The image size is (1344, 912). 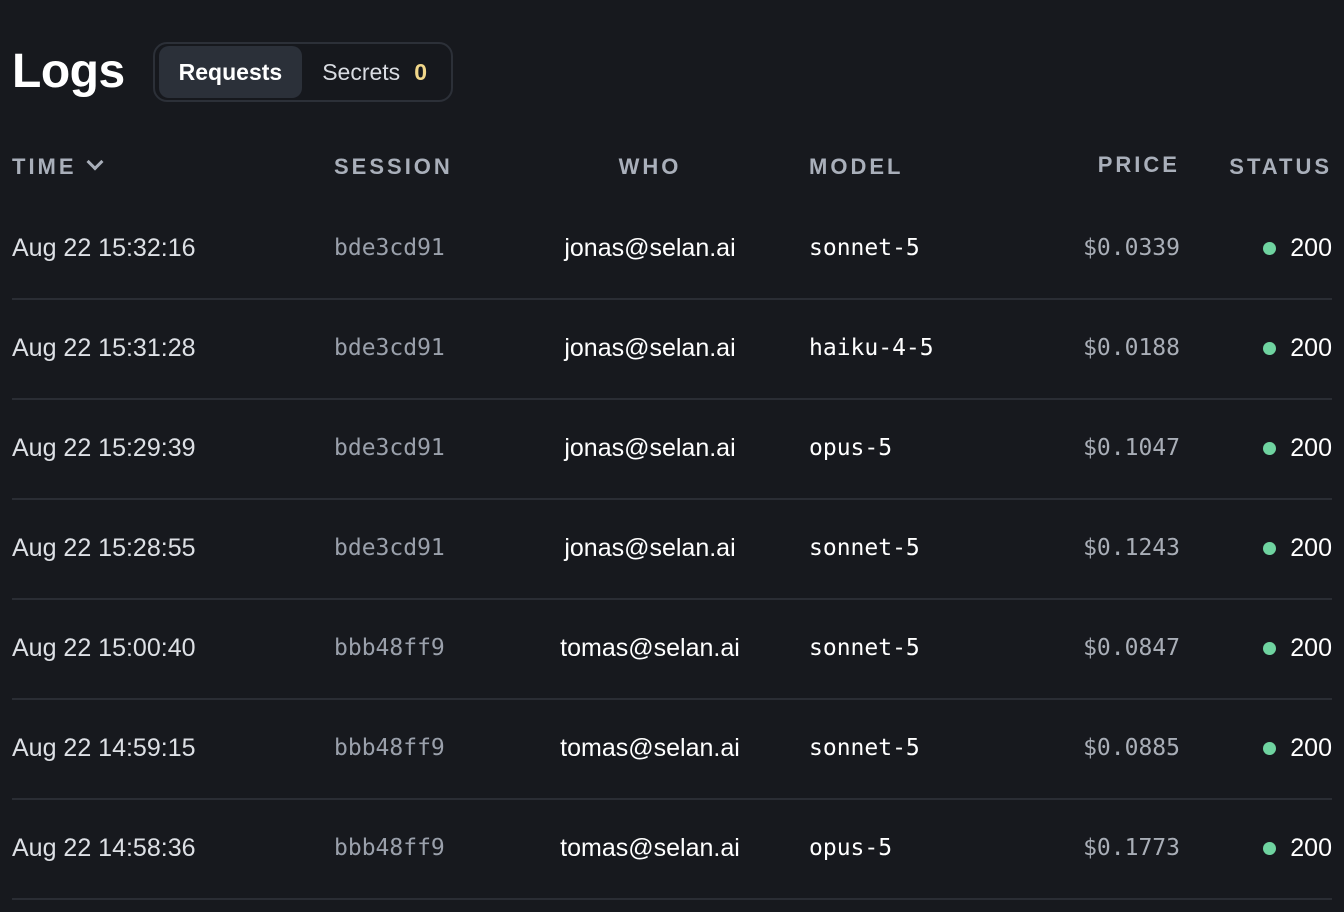 What do you see at coordinates (420, 71) in the screenshot?
I see `secrets-count-badge: 0` at bounding box center [420, 71].